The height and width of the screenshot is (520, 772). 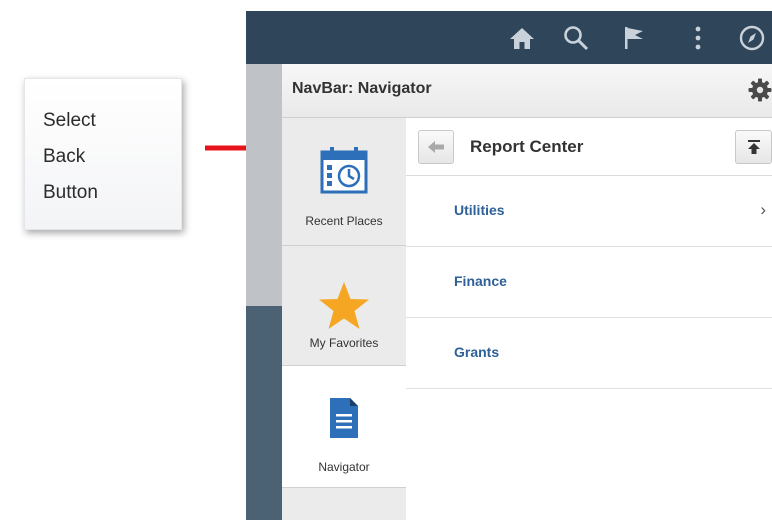 I want to click on arrow-left-icon, so click(x=436, y=147).